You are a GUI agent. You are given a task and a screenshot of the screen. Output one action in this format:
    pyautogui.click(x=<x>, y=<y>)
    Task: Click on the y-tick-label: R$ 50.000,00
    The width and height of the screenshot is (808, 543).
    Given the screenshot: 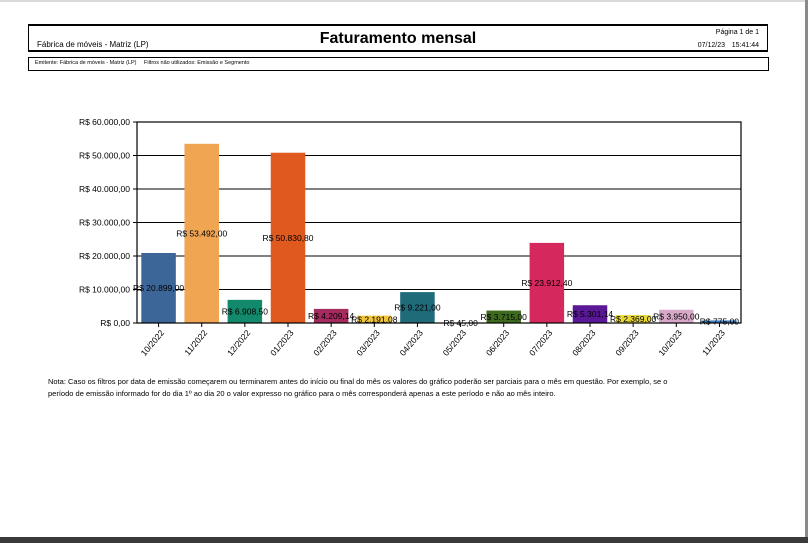 What is the action you would take?
    pyautogui.click(x=104, y=156)
    